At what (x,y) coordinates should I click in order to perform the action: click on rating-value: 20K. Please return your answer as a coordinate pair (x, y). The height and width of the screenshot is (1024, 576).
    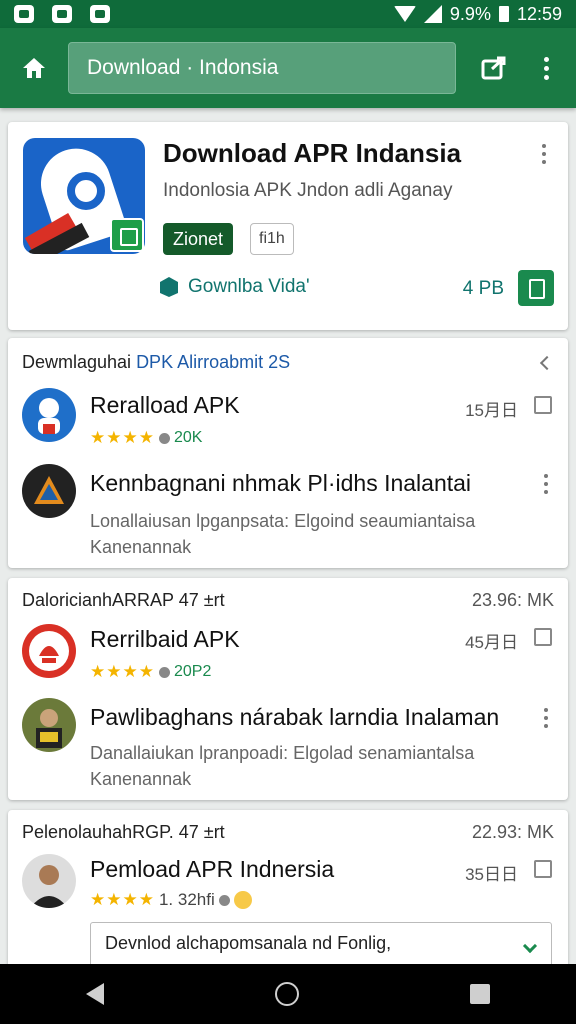
    Looking at the image, I should click on (188, 437).